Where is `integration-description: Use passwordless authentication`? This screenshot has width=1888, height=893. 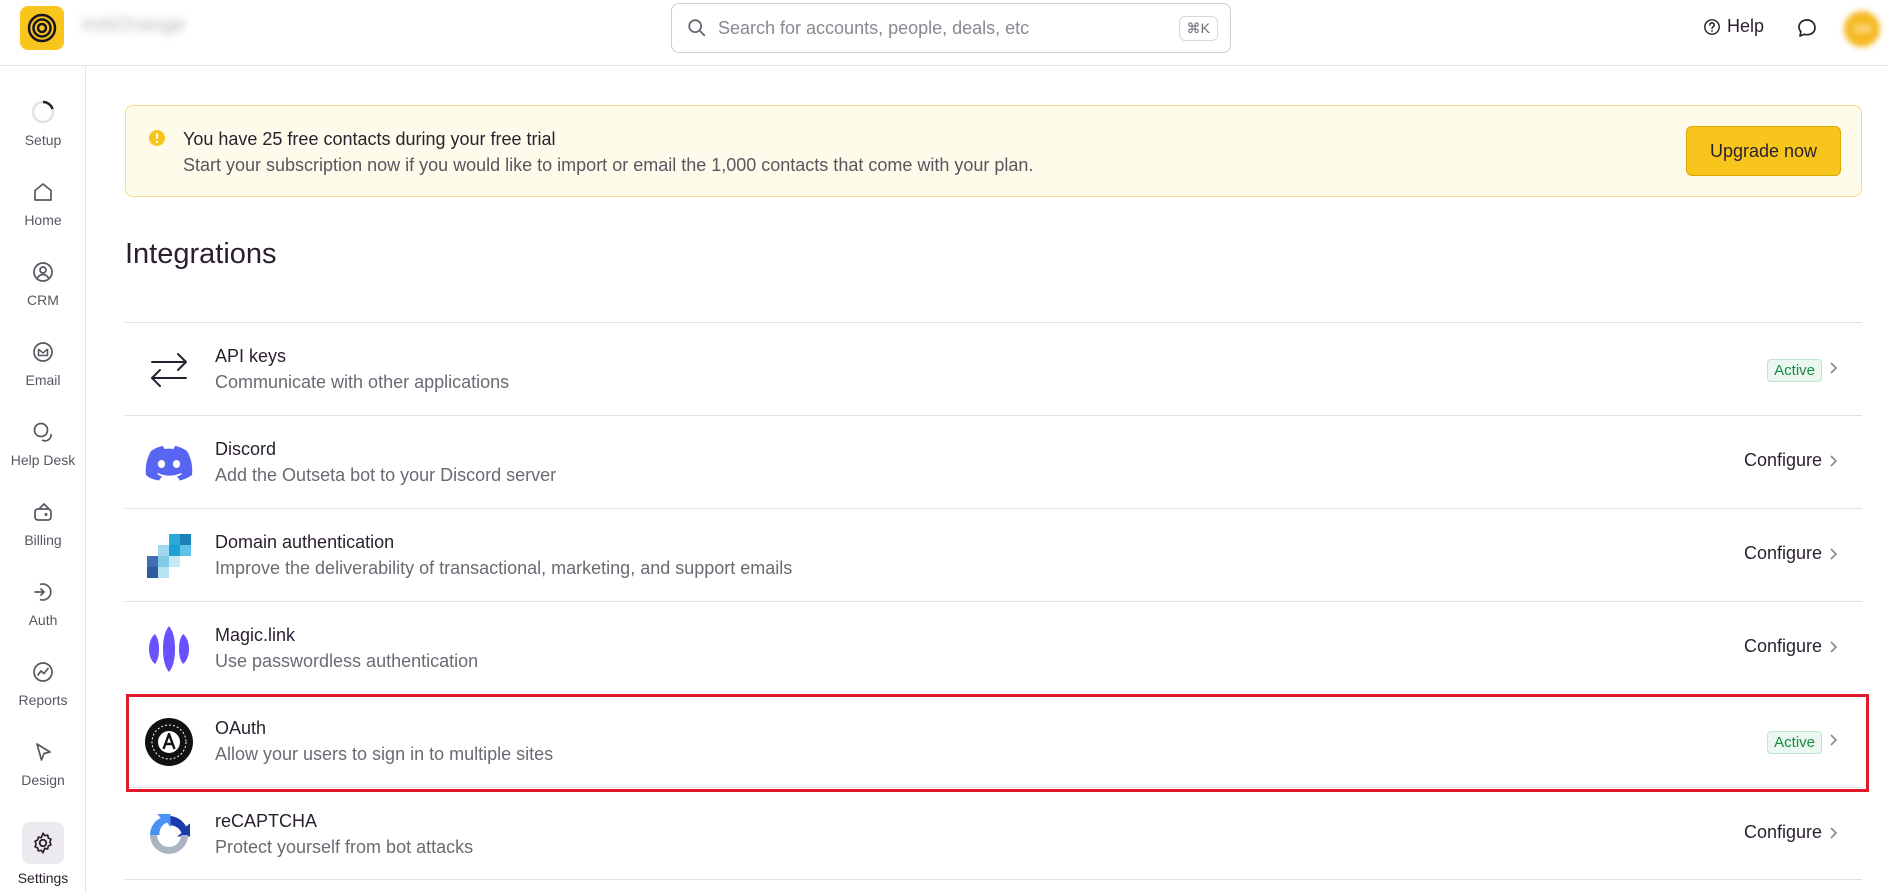 integration-description: Use passwordless authentication is located at coordinates (347, 661).